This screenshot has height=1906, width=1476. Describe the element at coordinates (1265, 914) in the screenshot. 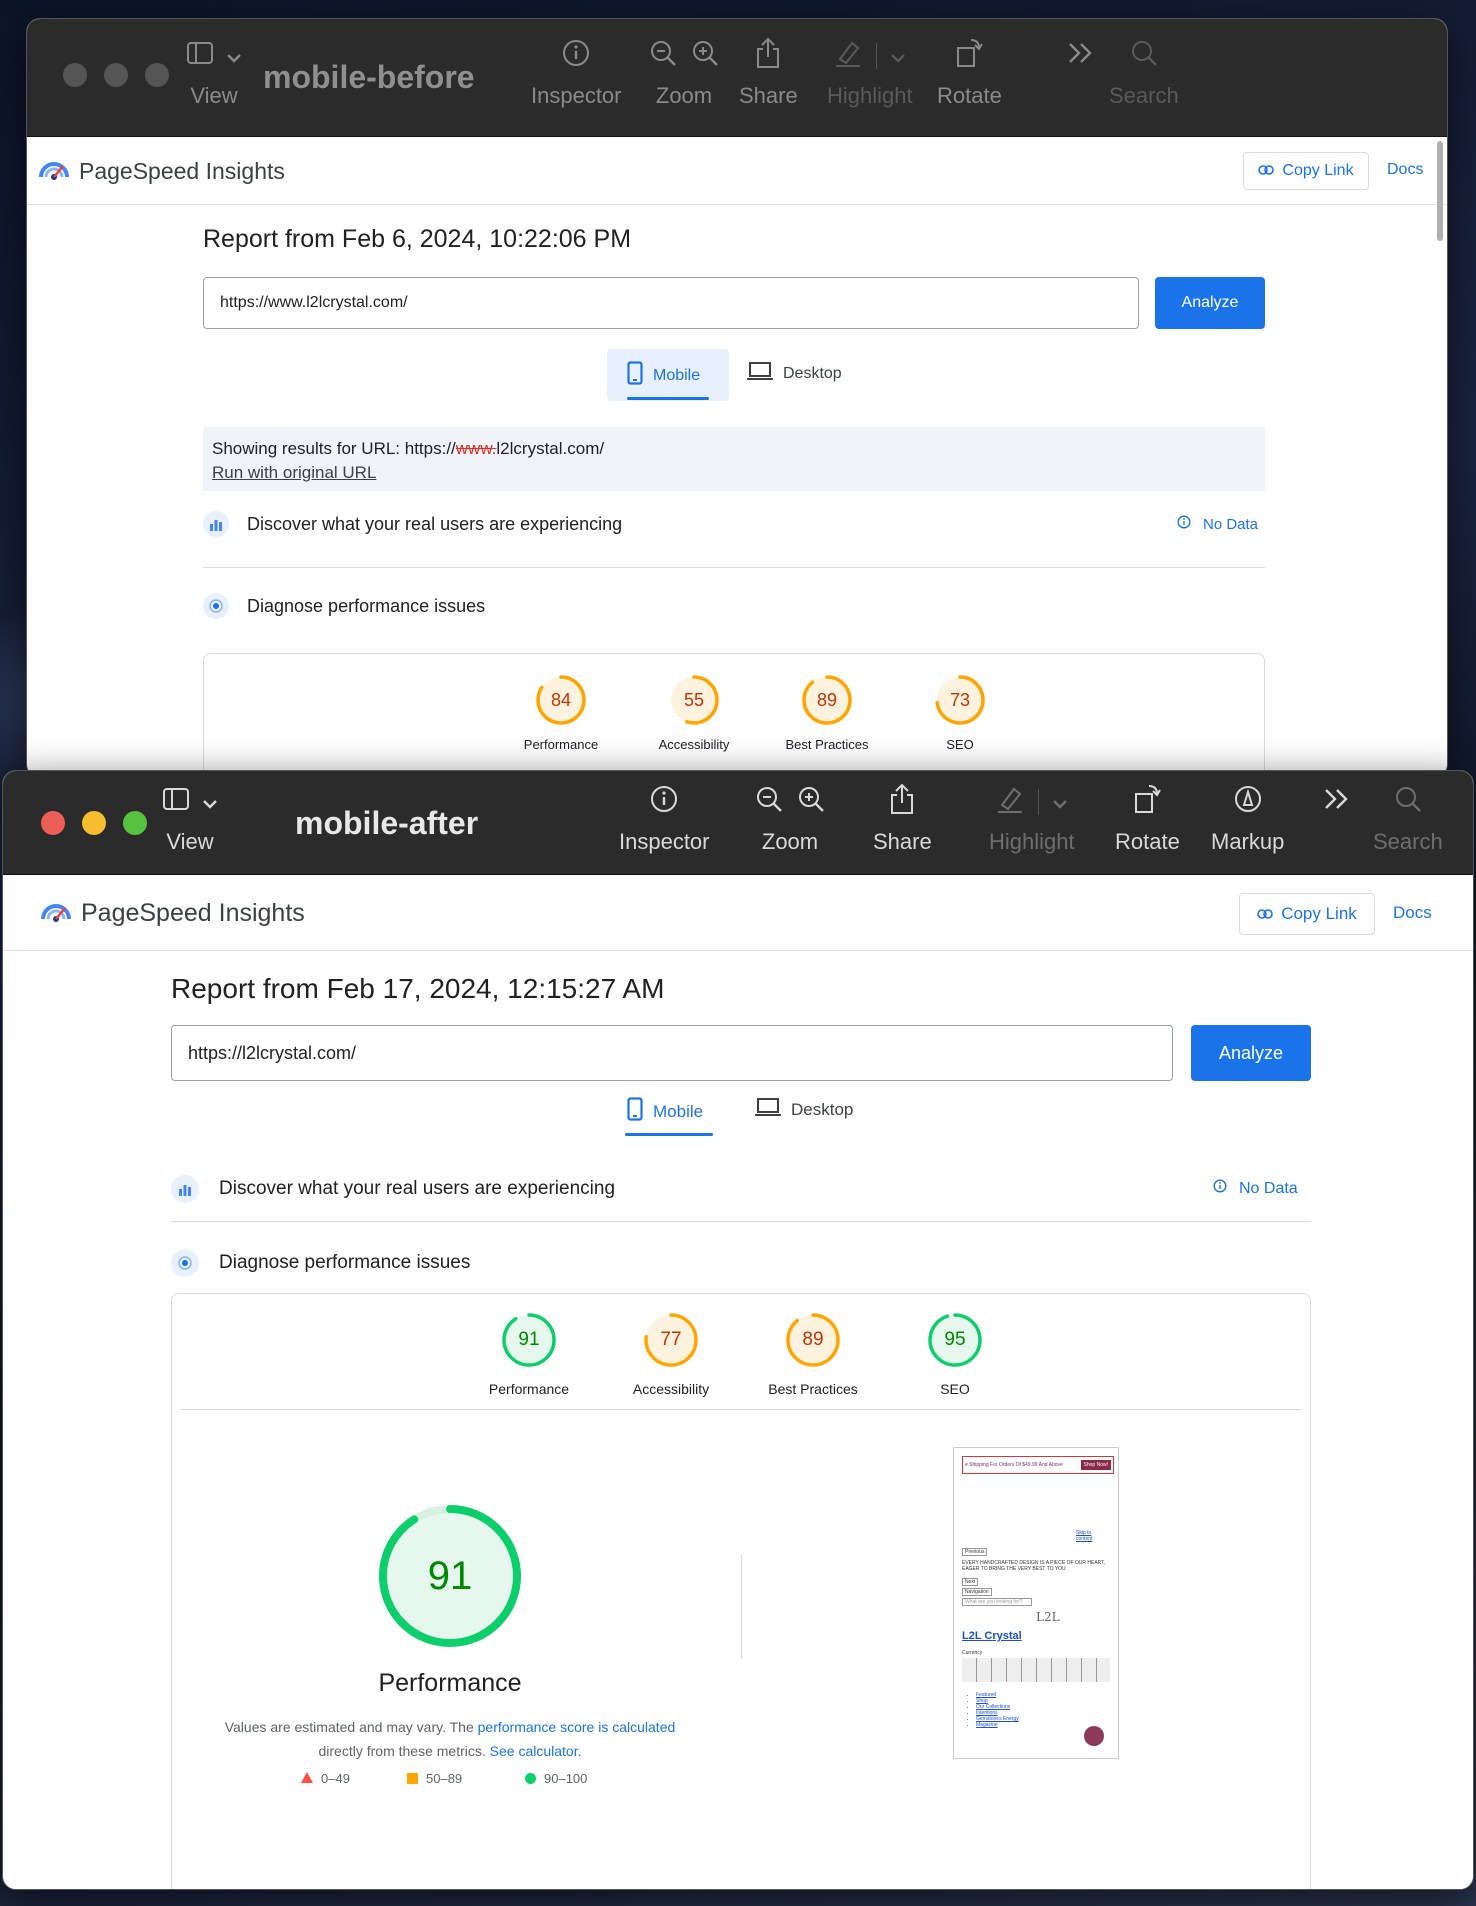

I see `link-icon` at that location.